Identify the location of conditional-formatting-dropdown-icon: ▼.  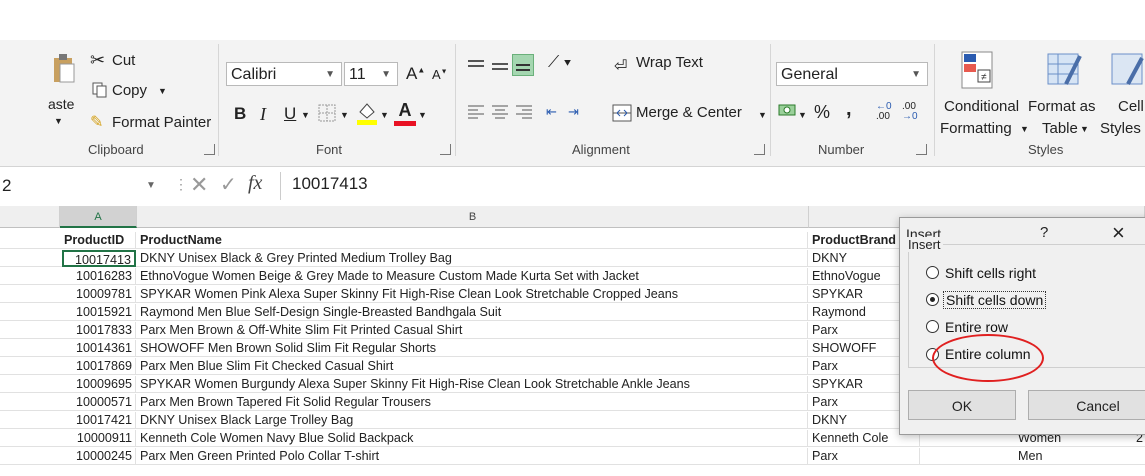
(1024, 129).